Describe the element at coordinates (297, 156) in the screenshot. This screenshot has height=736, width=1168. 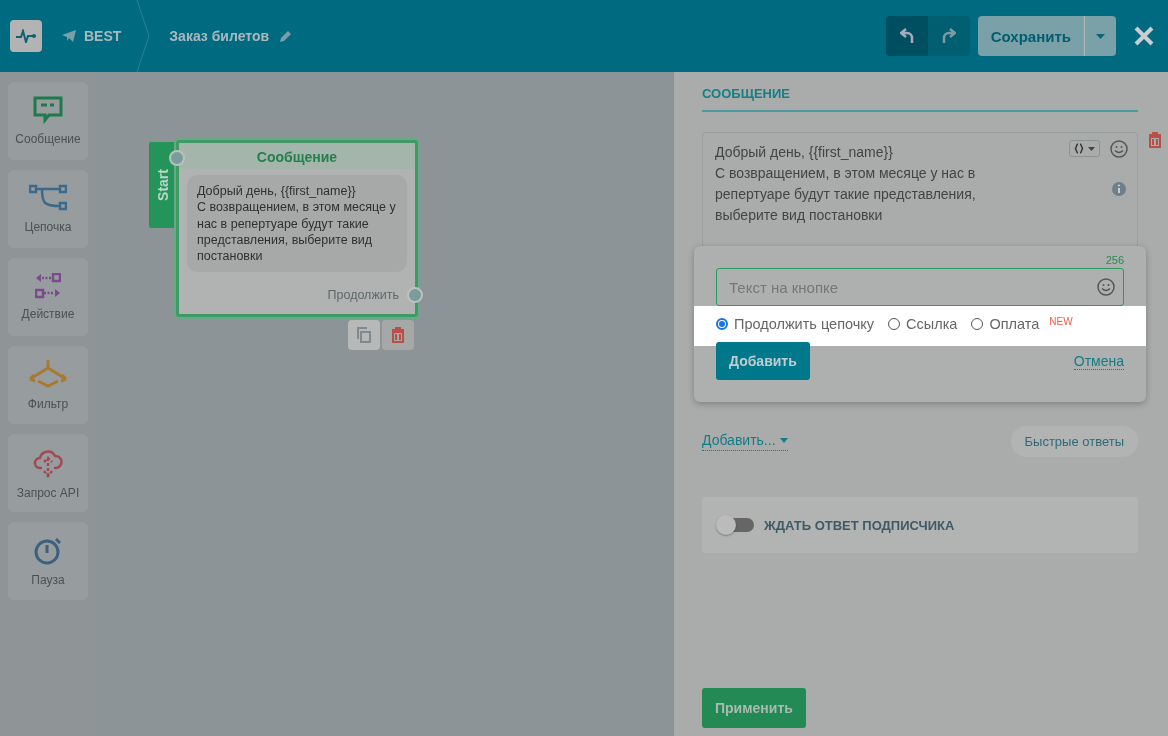
I see `node-title: Сообщение` at that location.